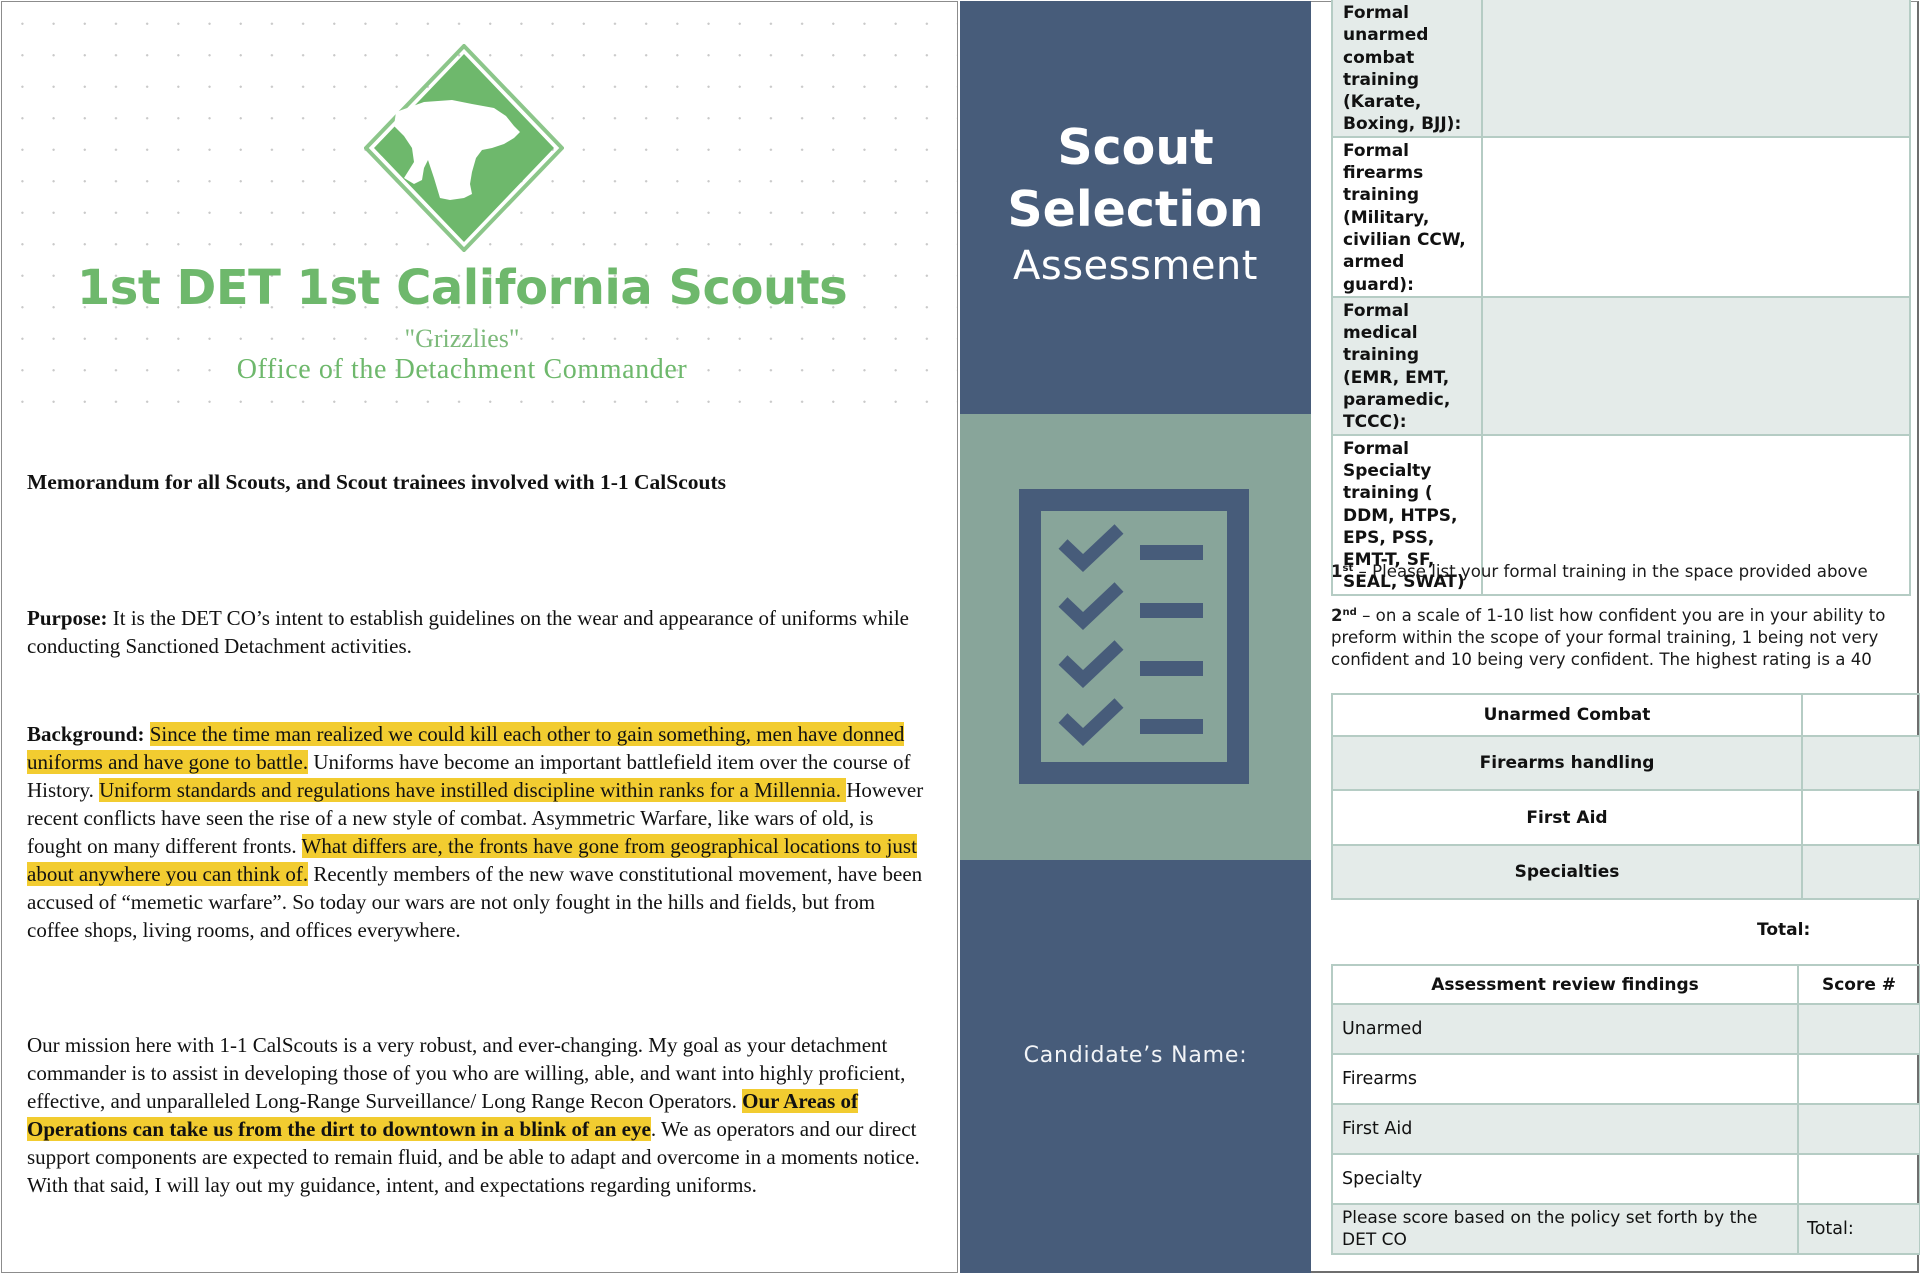  I want to click on table-row: Unarmed, so click(1625, 1029).